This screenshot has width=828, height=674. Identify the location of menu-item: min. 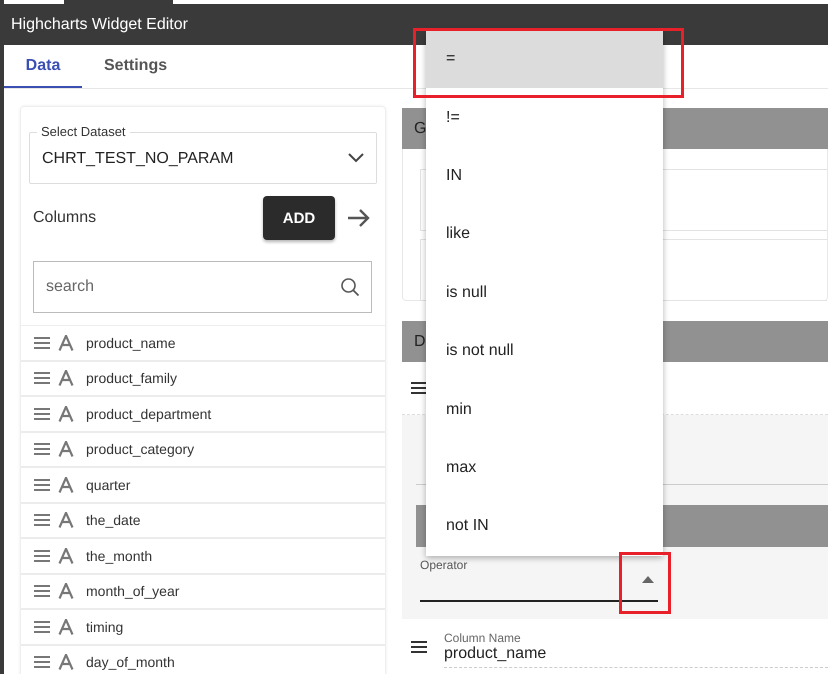
(544, 409).